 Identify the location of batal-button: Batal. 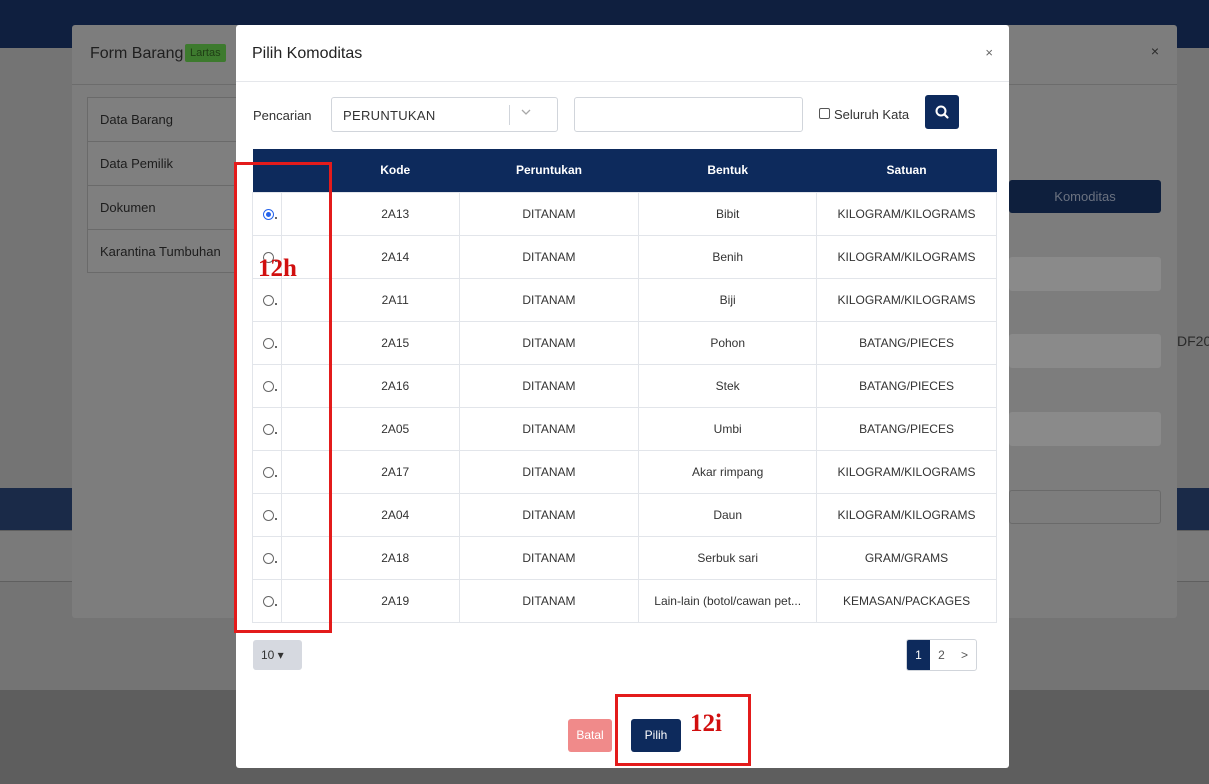
(590, 735).